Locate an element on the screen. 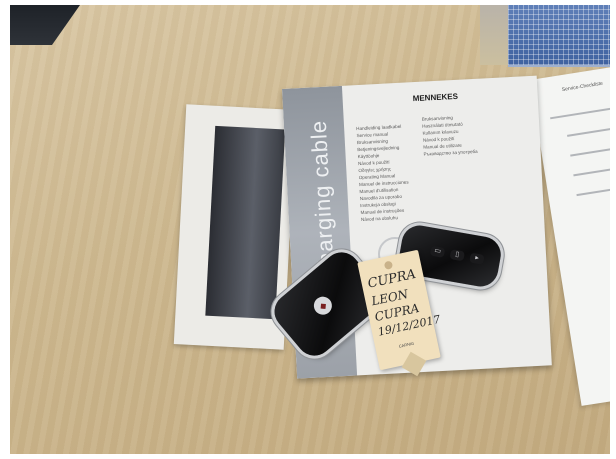  document-heading: Service-Checkliste is located at coordinates (582, 87).